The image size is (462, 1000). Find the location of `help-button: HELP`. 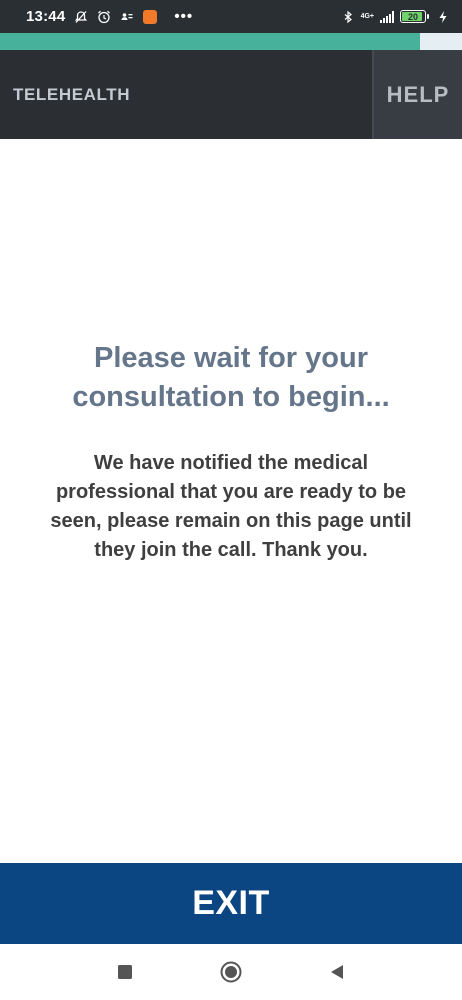

help-button: HELP is located at coordinates (417, 94).